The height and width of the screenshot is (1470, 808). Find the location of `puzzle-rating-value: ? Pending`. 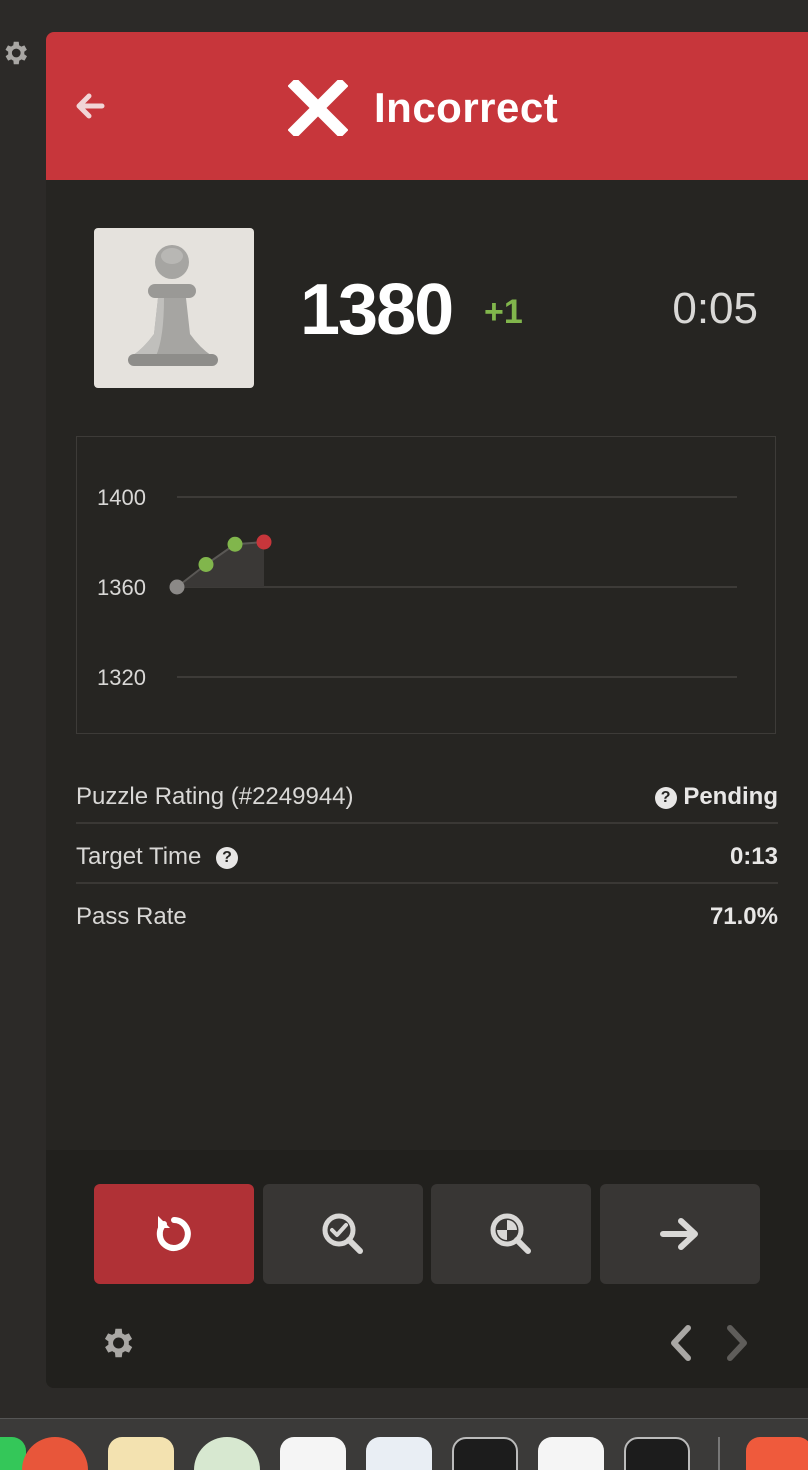

puzzle-rating-value: ? Pending is located at coordinates (716, 797).